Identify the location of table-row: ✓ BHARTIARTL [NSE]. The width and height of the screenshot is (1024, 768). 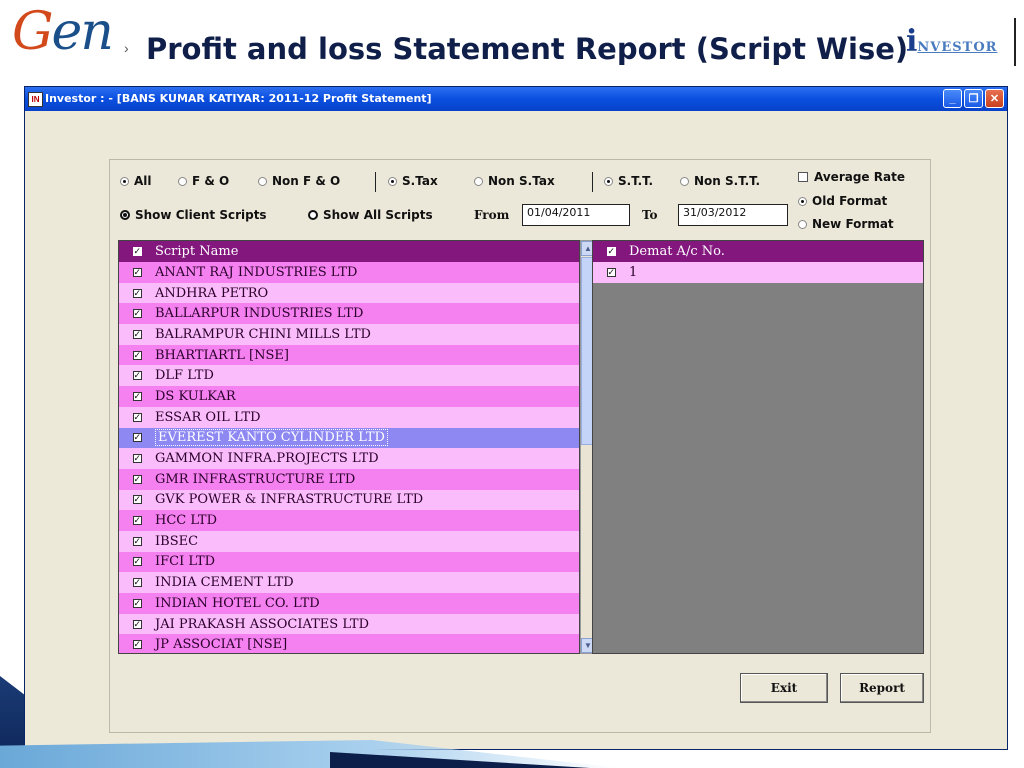
(349, 355).